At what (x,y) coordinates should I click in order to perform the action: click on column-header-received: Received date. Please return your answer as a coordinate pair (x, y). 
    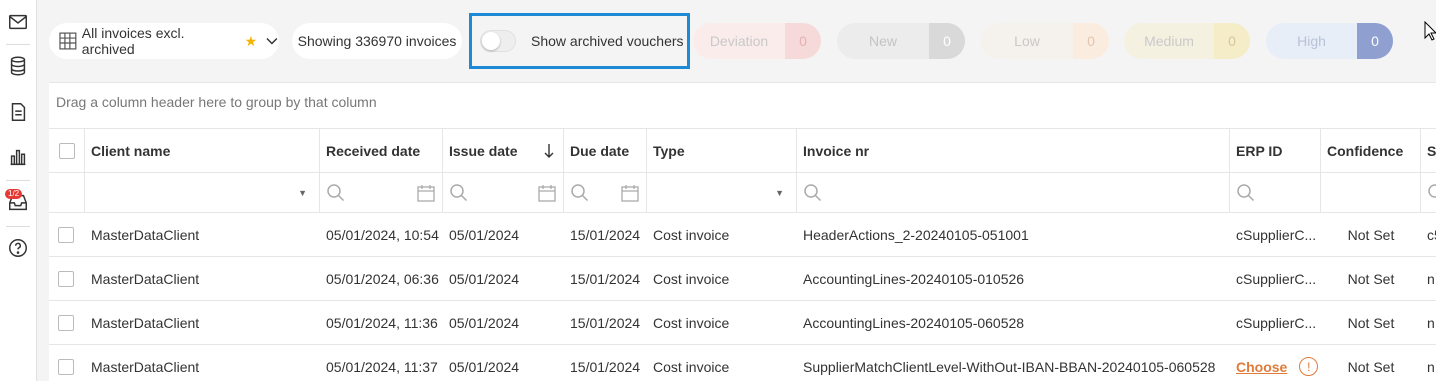
    Looking at the image, I should click on (381, 150).